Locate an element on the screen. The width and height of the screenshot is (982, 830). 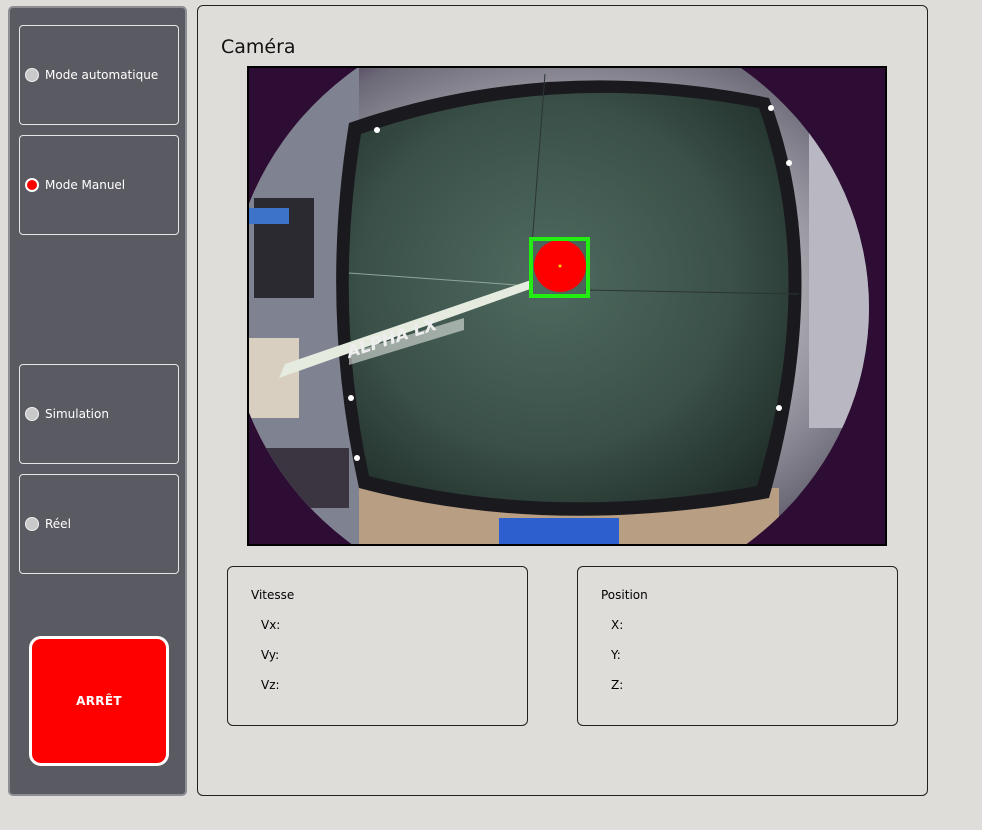
speed-title: Vitesse is located at coordinates (273, 595).